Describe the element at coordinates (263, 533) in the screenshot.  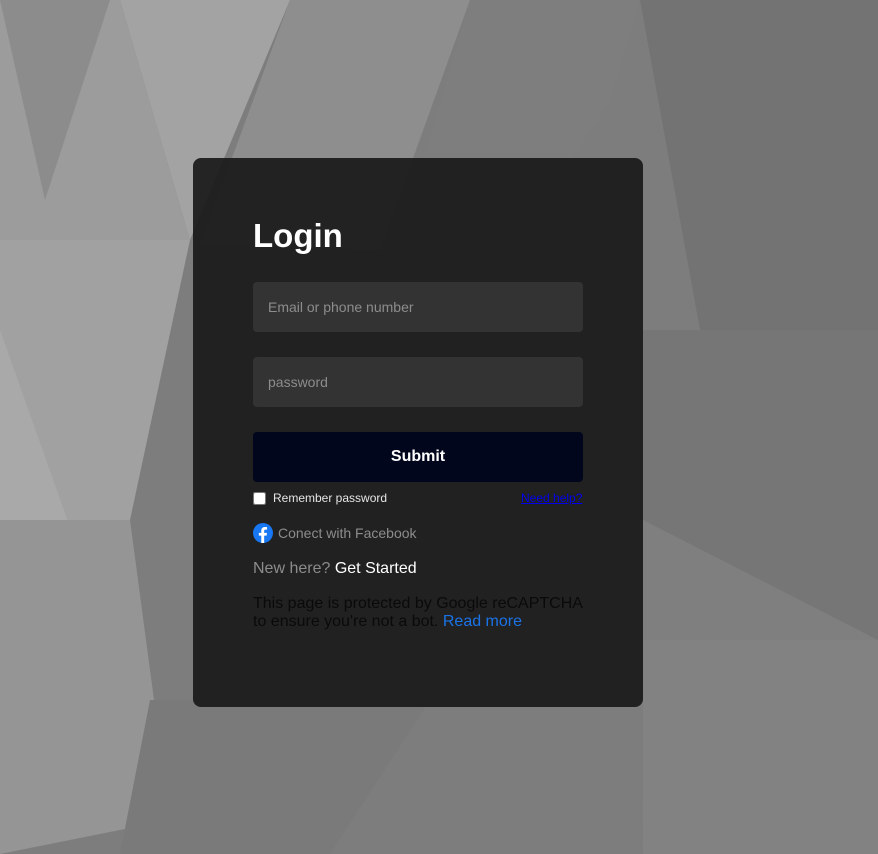
I see `facebook-icon` at that location.